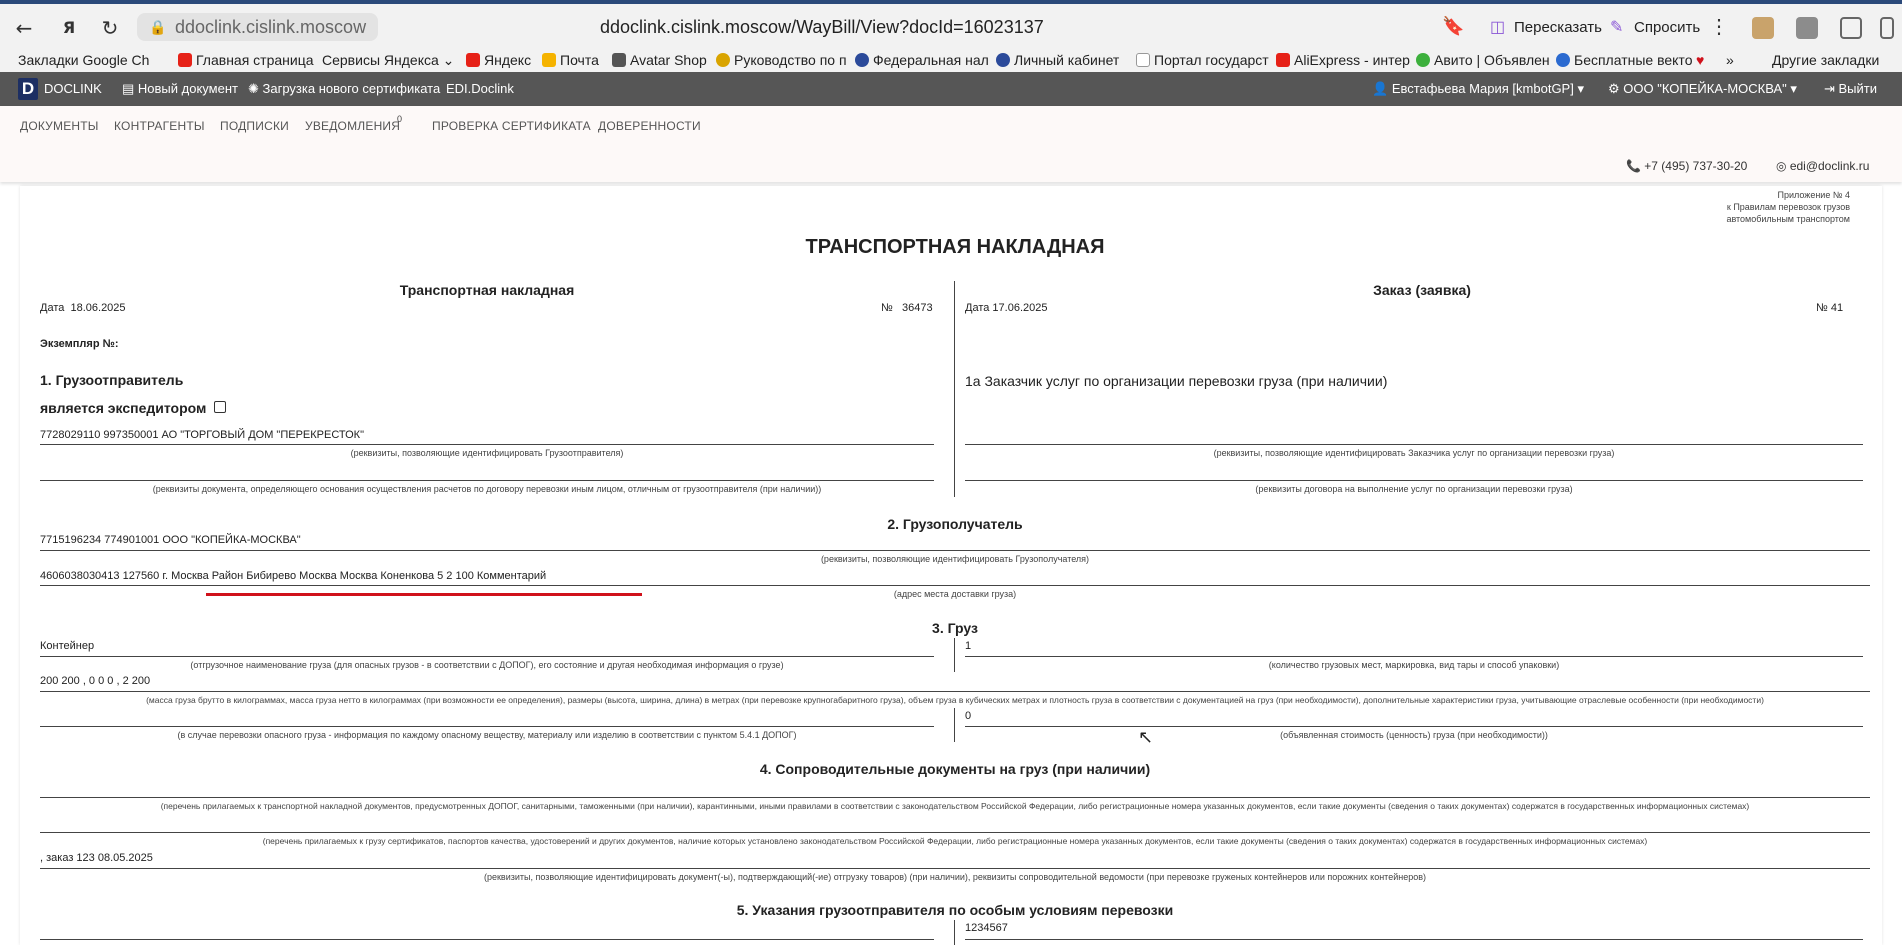 This screenshot has height=945, width=1902. I want to click on section-2-title: 2. Грузополучатель, so click(955, 524).